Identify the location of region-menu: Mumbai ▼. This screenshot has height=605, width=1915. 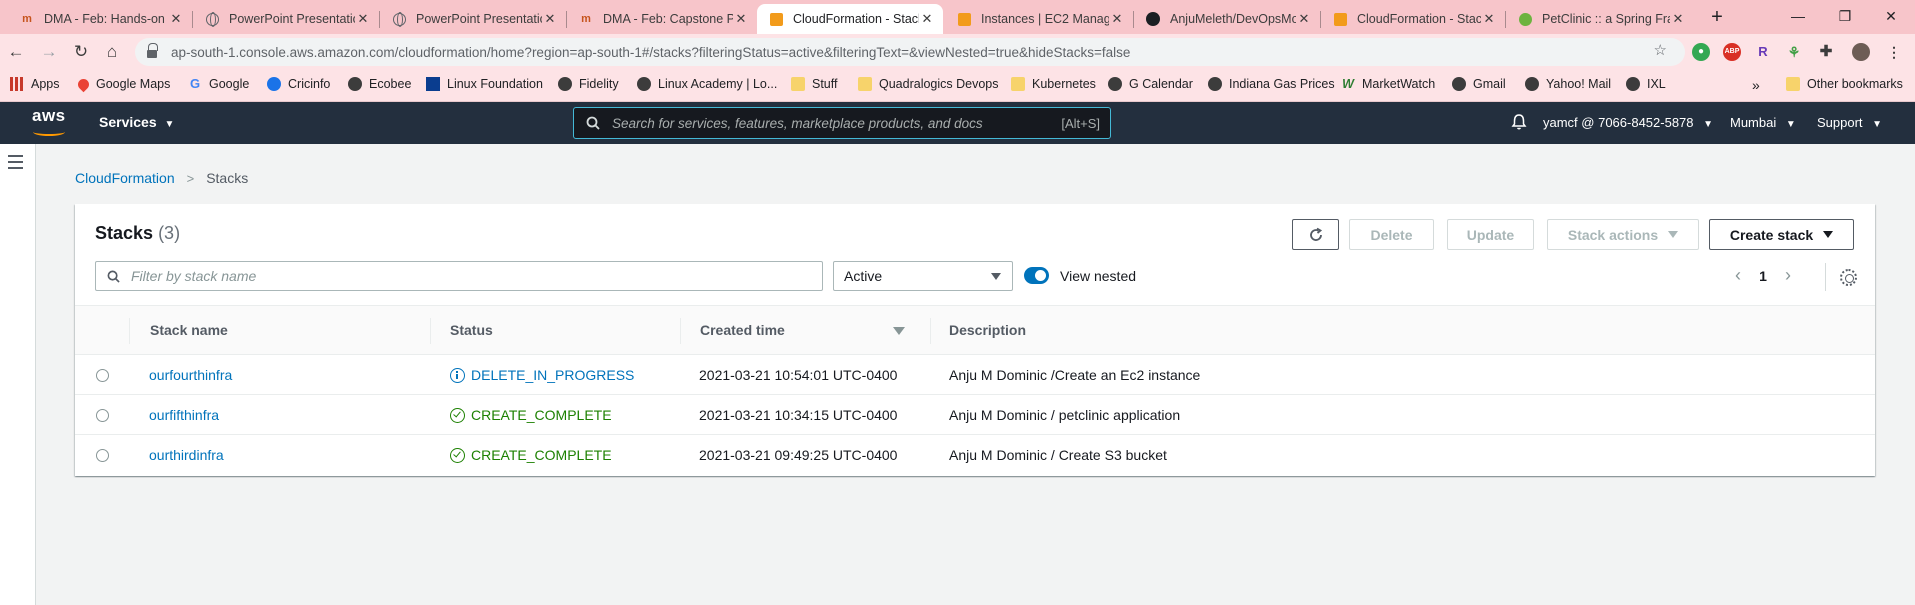
(1763, 122).